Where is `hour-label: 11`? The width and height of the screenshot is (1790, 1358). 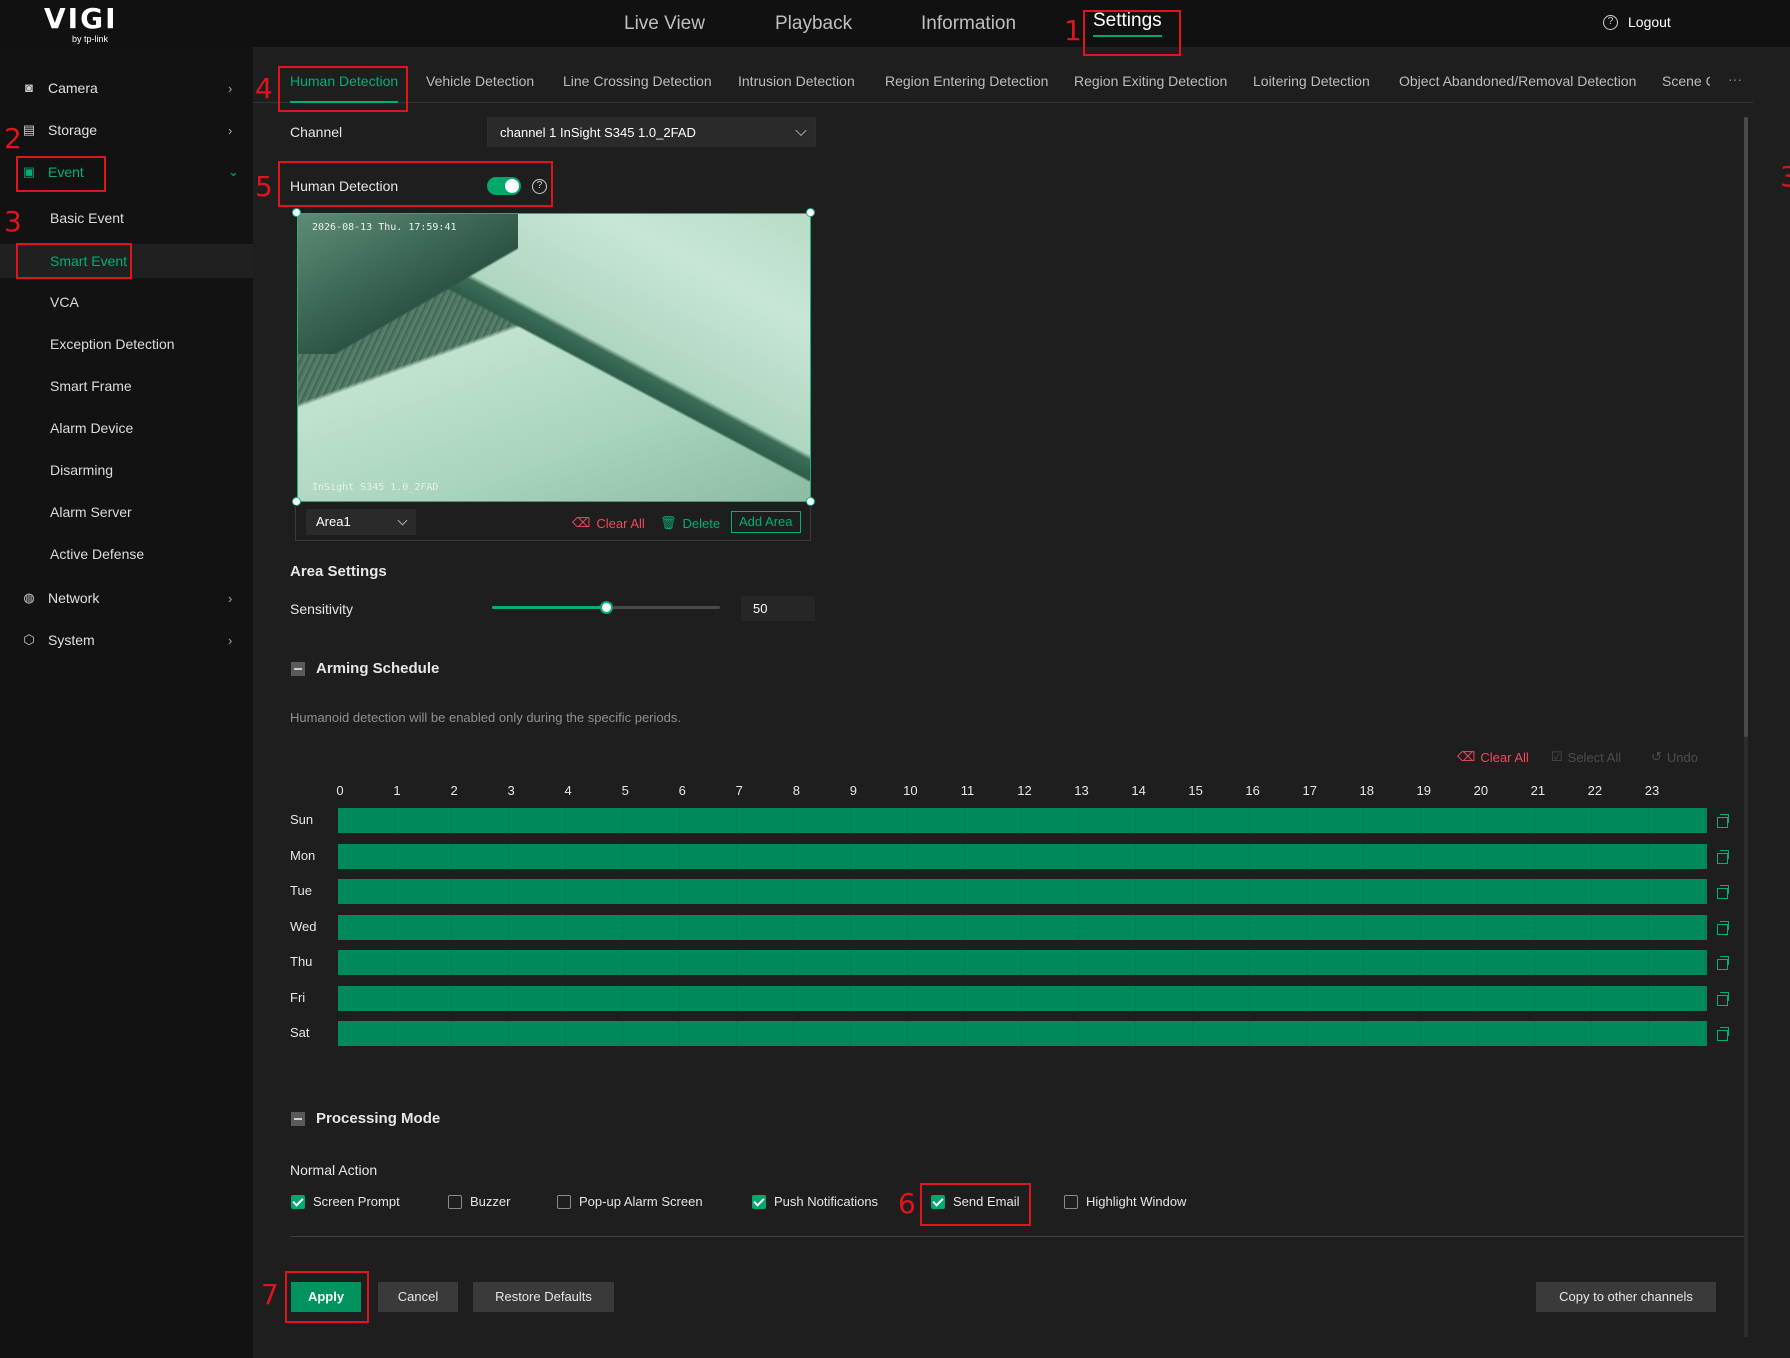 hour-label: 11 is located at coordinates (967, 790).